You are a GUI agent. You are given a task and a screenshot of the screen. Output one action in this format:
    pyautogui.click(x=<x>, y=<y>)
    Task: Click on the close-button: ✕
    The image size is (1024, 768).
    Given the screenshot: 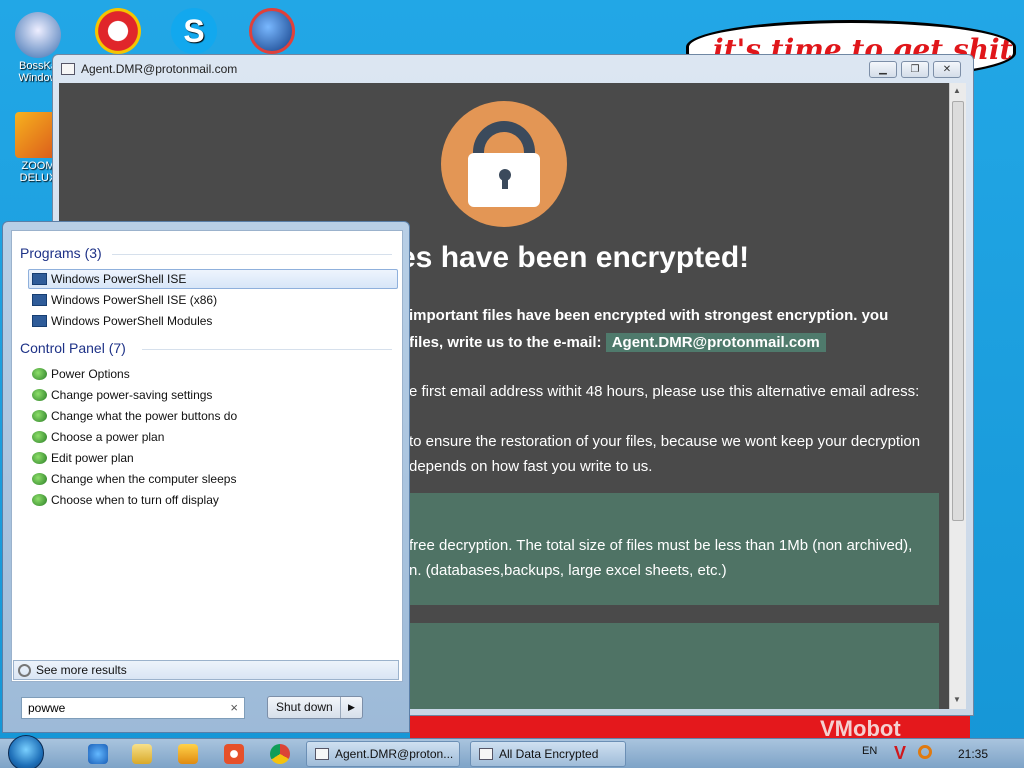 What is the action you would take?
    pyautogui.click(x=947, y=69)
    